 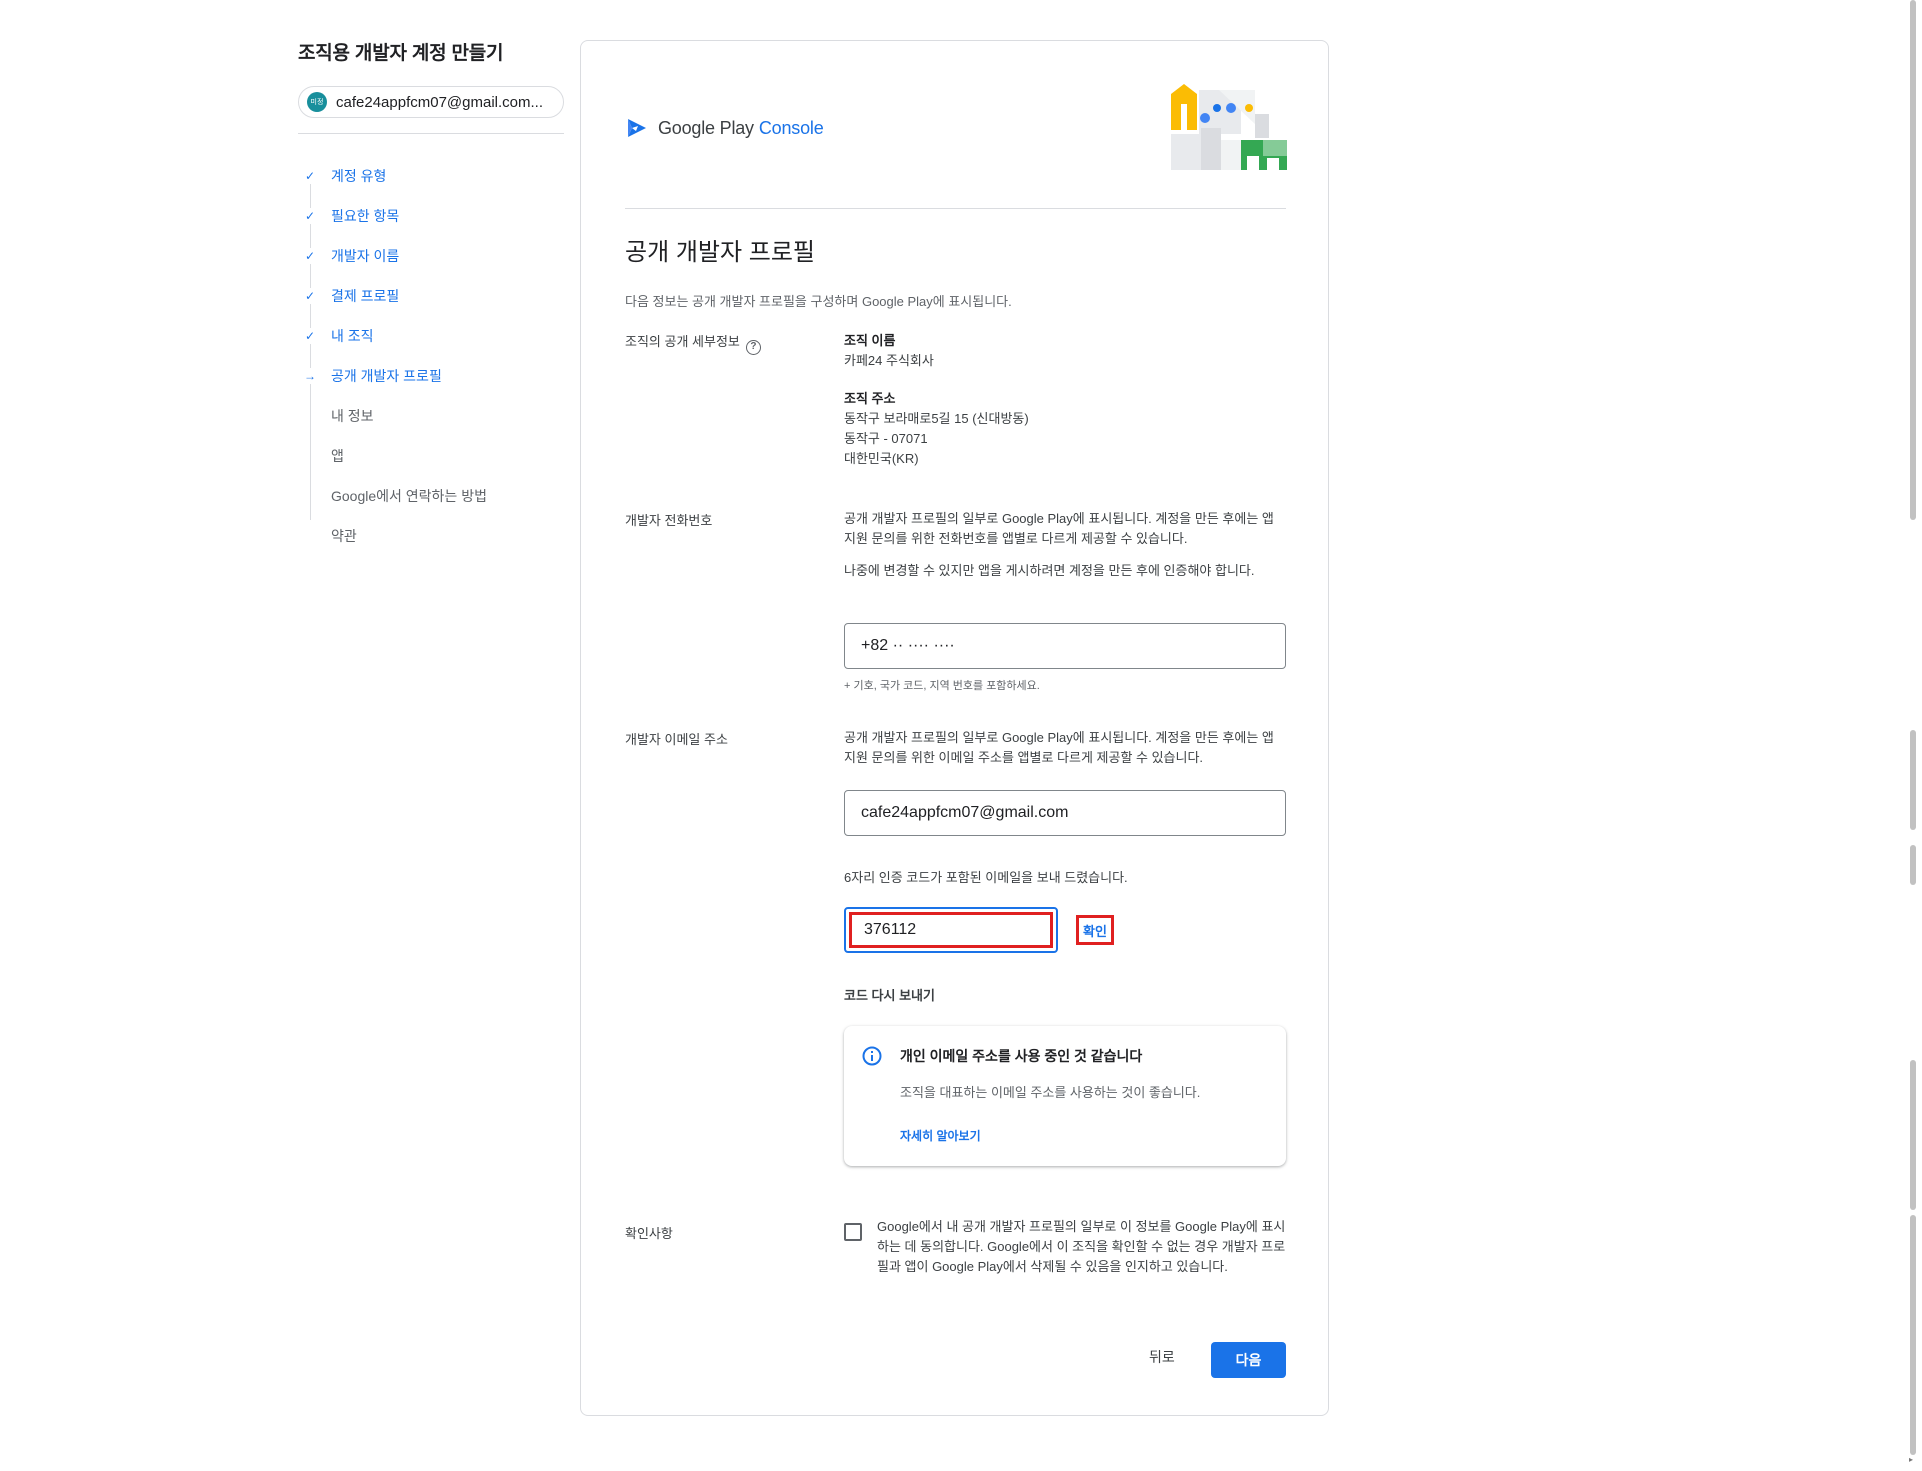 What do you see at coordinates (940, 1135) in the screenshot?
I see `learn-more-link: 자세히 알아보기` at bounding box center [940, 1135].